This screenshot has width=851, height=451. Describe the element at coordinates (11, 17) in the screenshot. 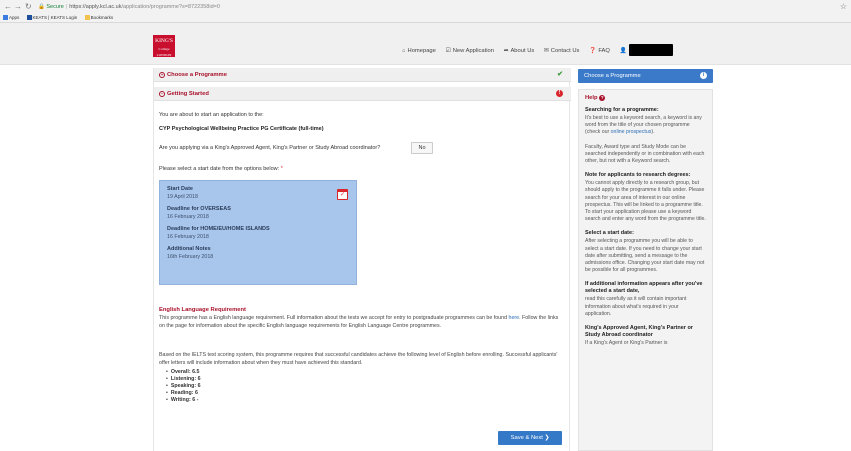

I see `bookmark-apps: Apps` at that location.